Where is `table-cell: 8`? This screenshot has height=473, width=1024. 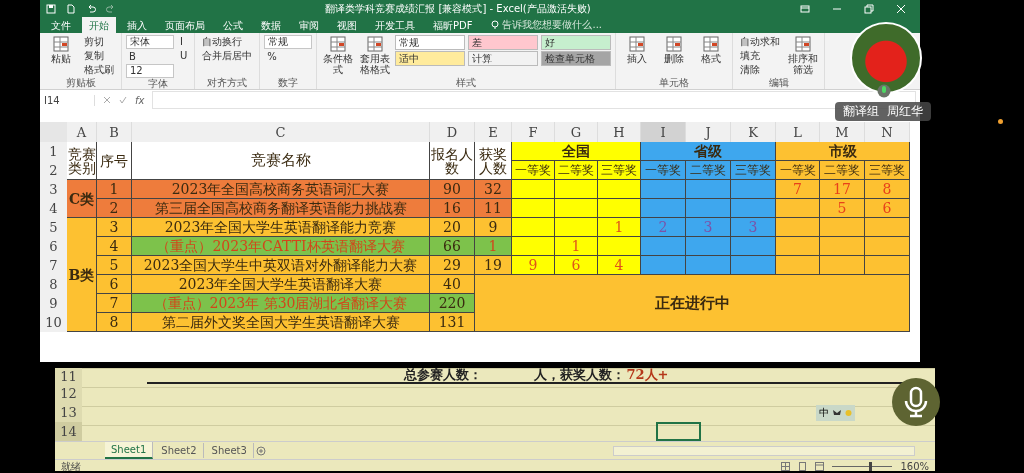 table-cell: 8 is located at coordinates (887, 189).